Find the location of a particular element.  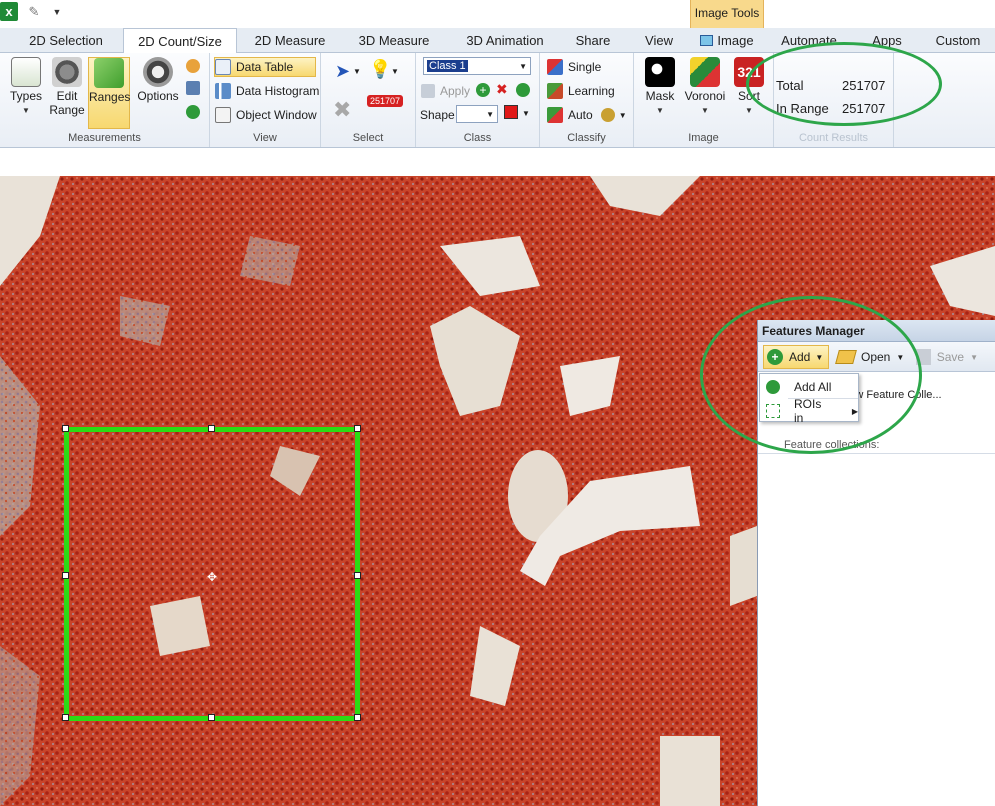

edit-range-icon is located at coordinates (67, 72).